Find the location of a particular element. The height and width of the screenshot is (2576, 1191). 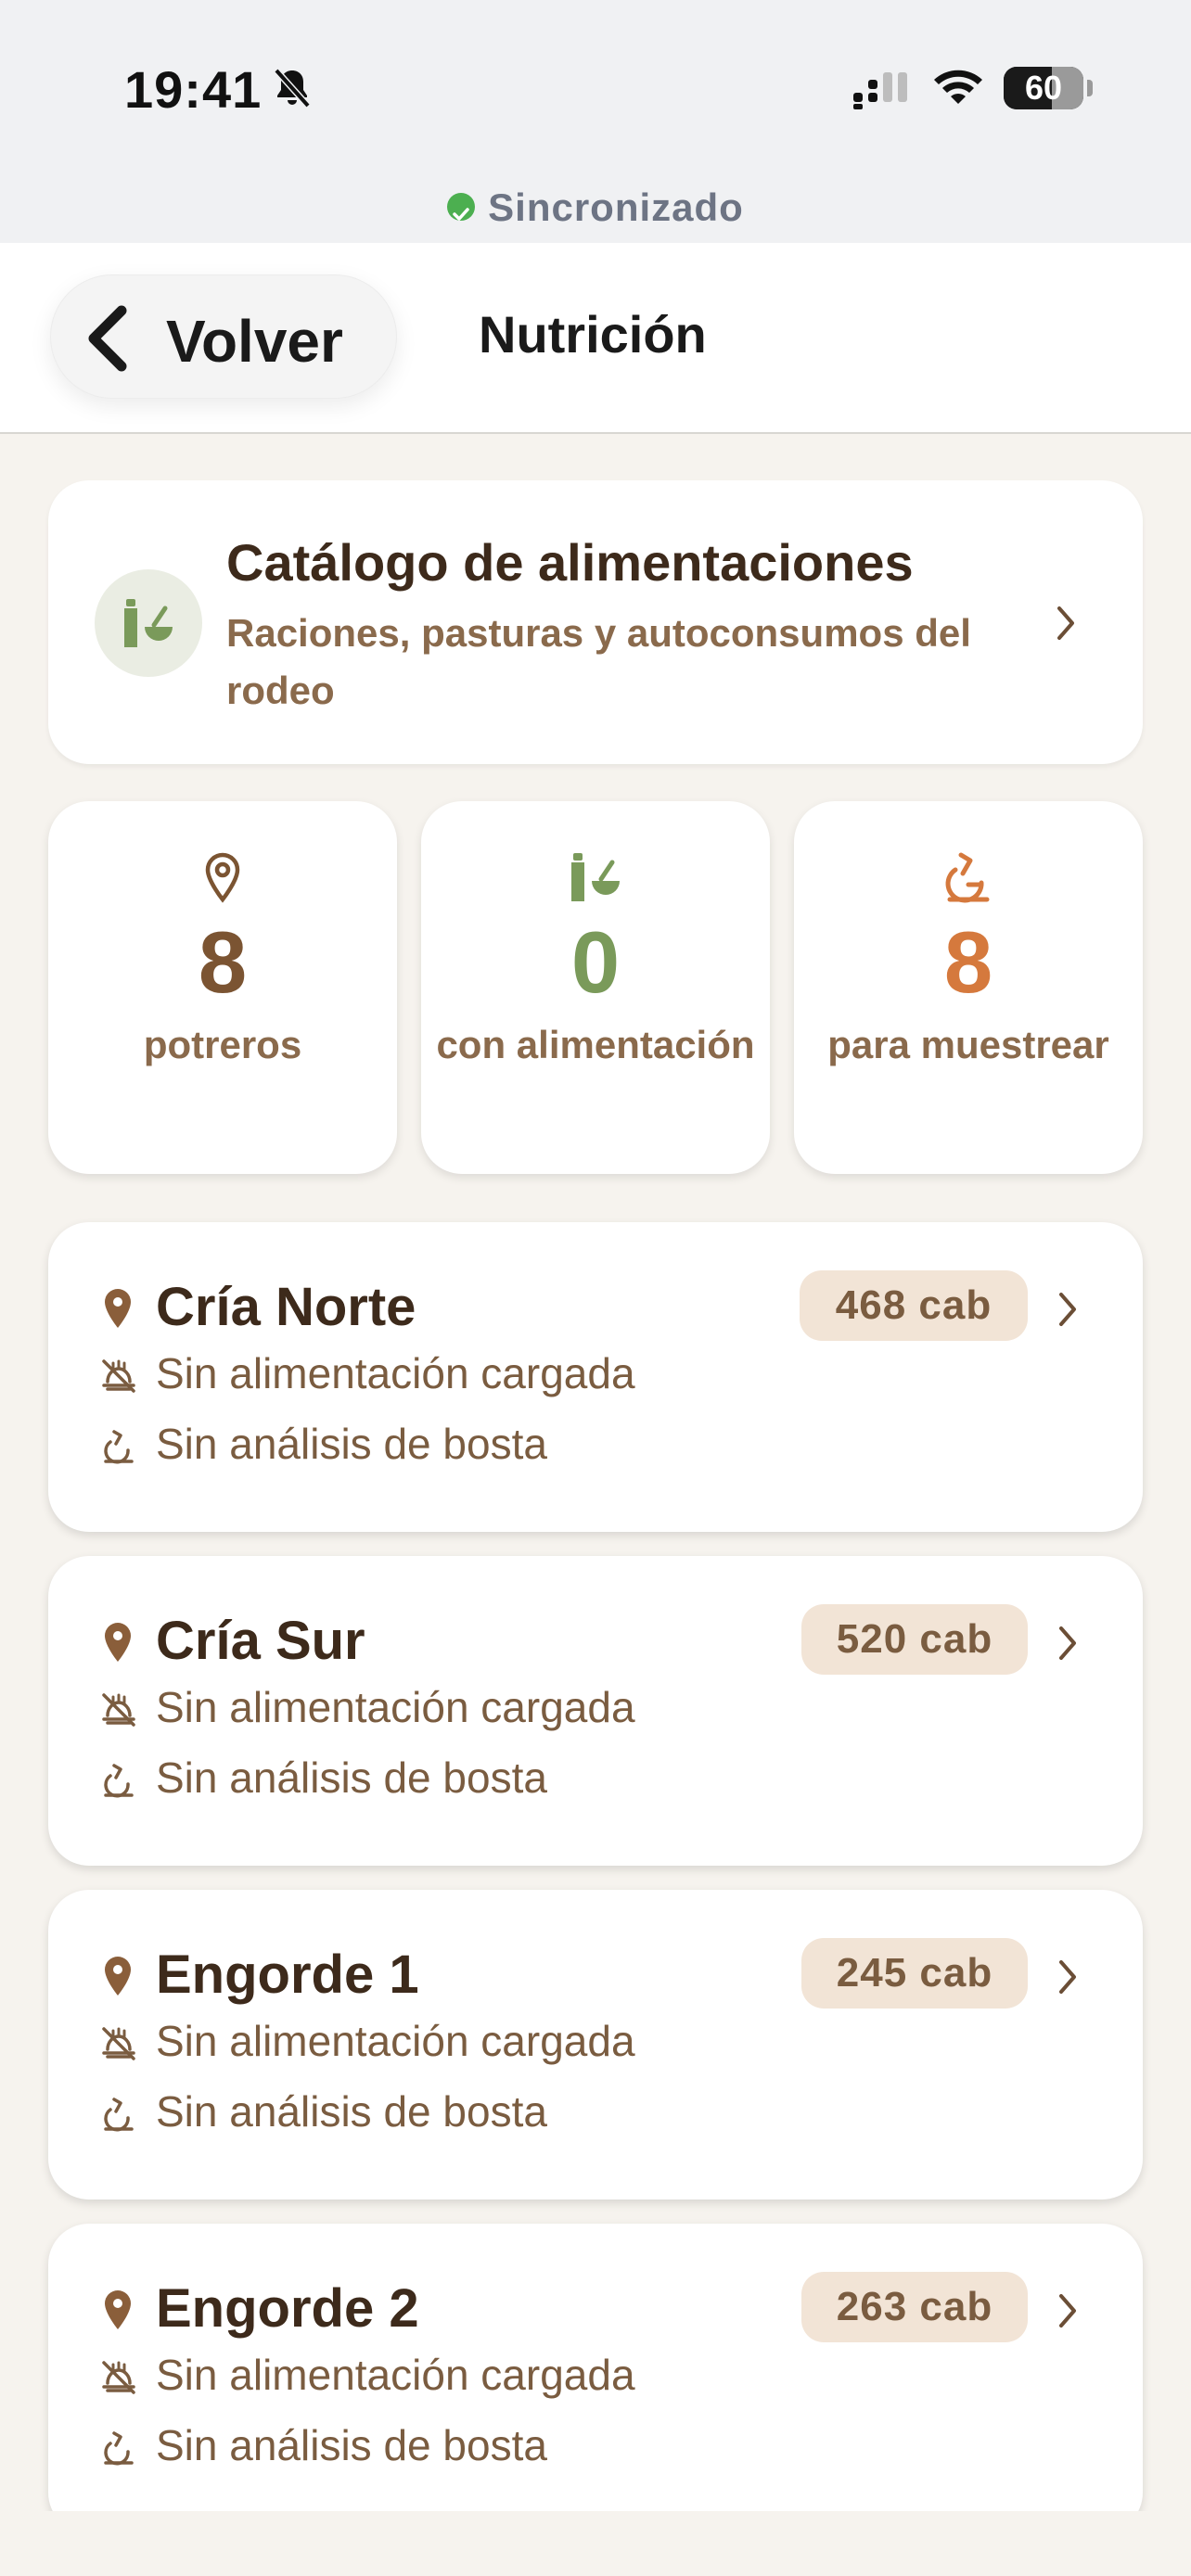

check-circle-icon is located at coordinates (462, 207).